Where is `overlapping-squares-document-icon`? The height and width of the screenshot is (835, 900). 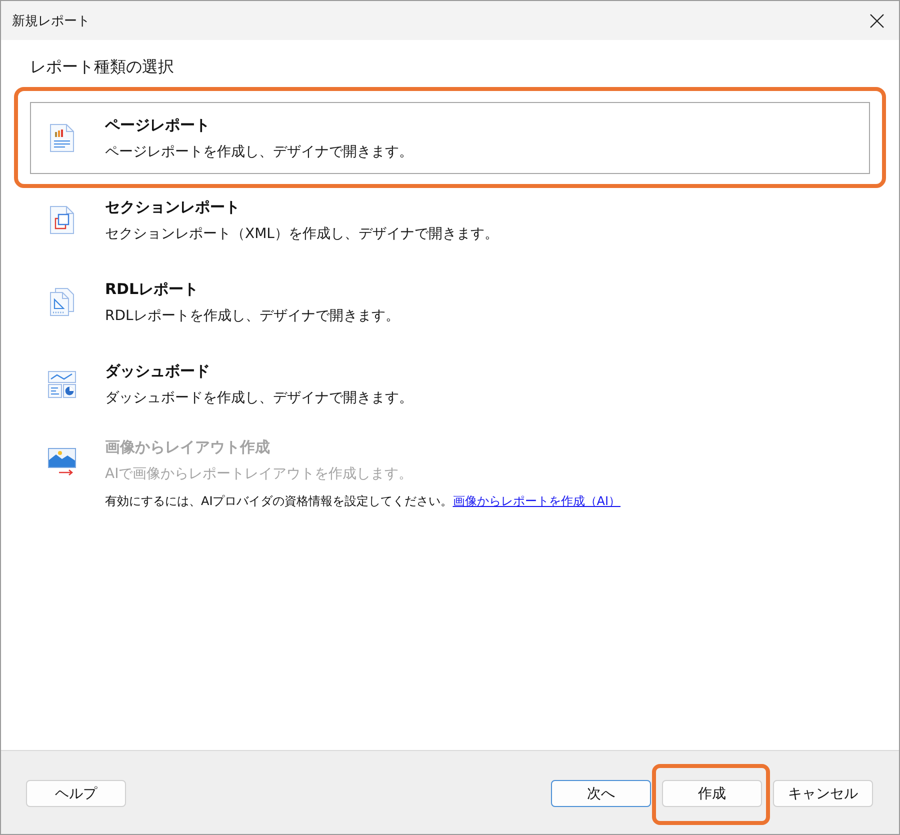 overlapping-squares-document-icon is located at coordinates (62, 220).